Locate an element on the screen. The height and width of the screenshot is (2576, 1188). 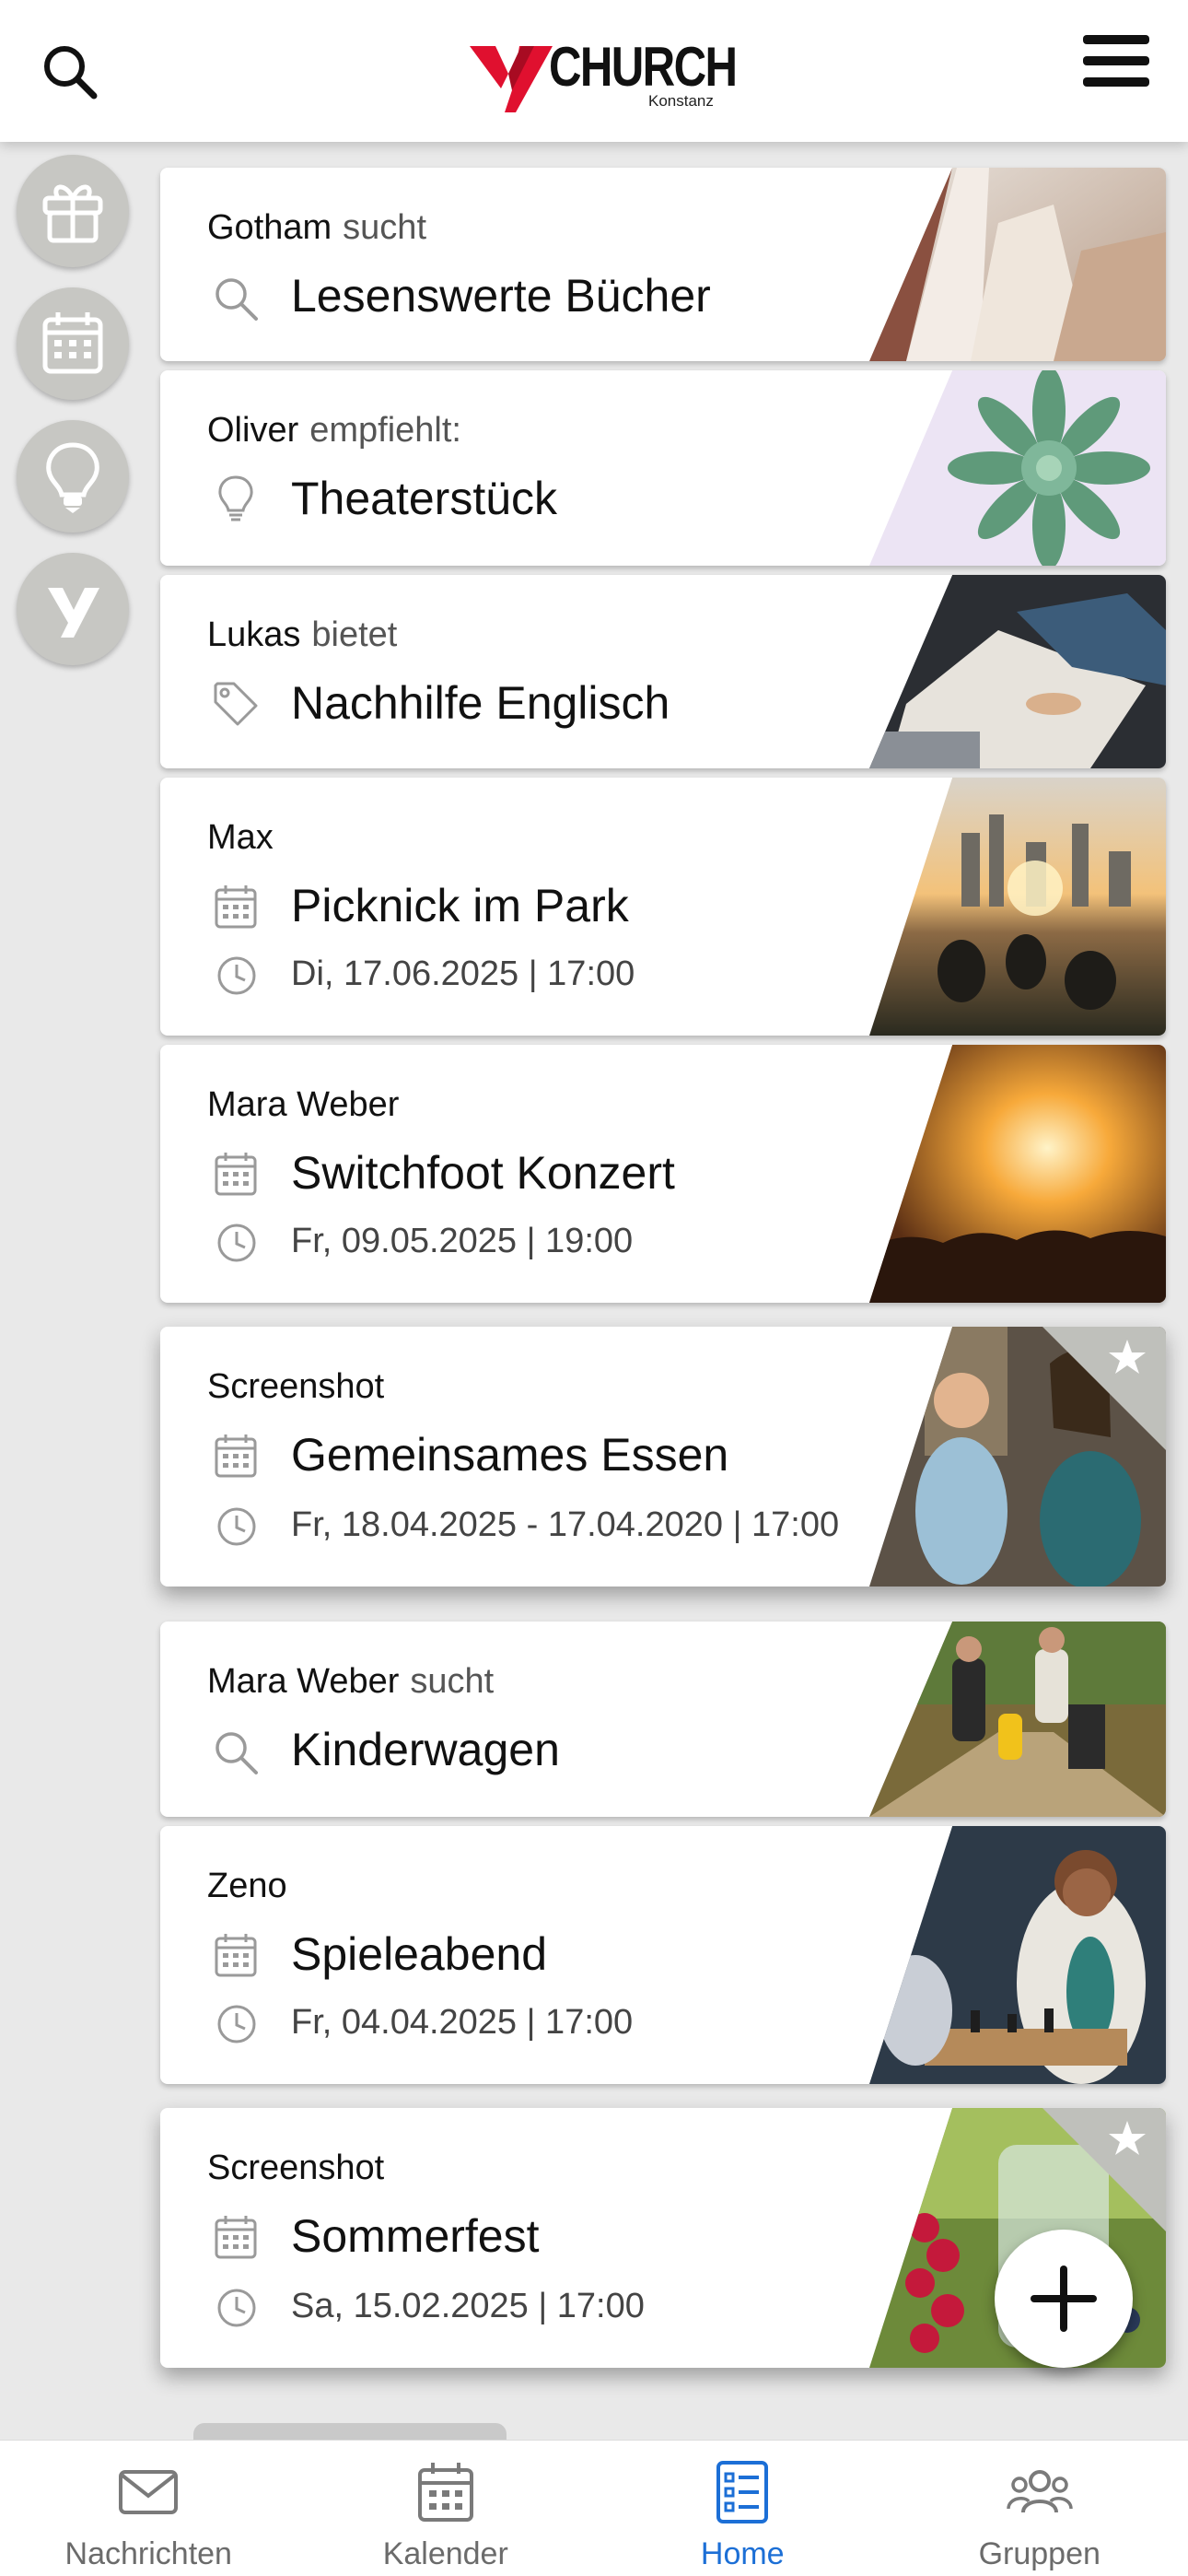
plus-icon is located at coordinates (1064, 2299).